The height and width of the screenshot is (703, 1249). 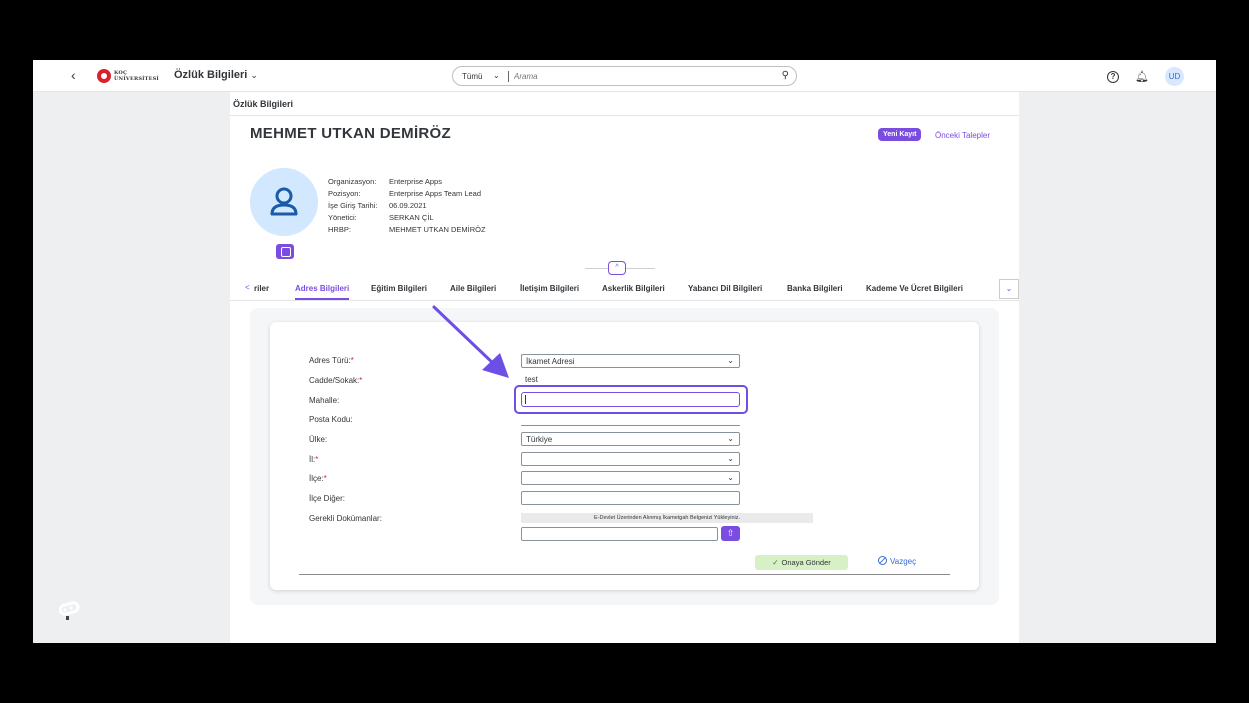 What do you see at coordinates (435, 193) in the screenshot?
I see `info-value: Enterprise Apps Team Lead` at bounding box center [435, 193].